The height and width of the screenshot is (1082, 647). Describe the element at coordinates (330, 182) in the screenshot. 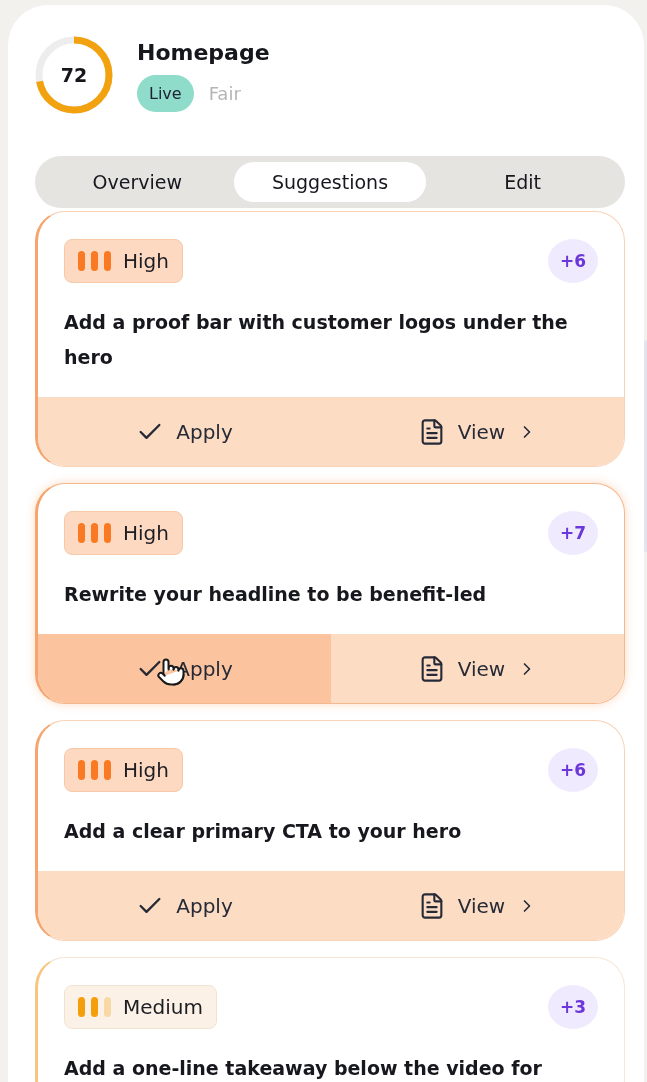

I see `tab: Suggestions` at that location.